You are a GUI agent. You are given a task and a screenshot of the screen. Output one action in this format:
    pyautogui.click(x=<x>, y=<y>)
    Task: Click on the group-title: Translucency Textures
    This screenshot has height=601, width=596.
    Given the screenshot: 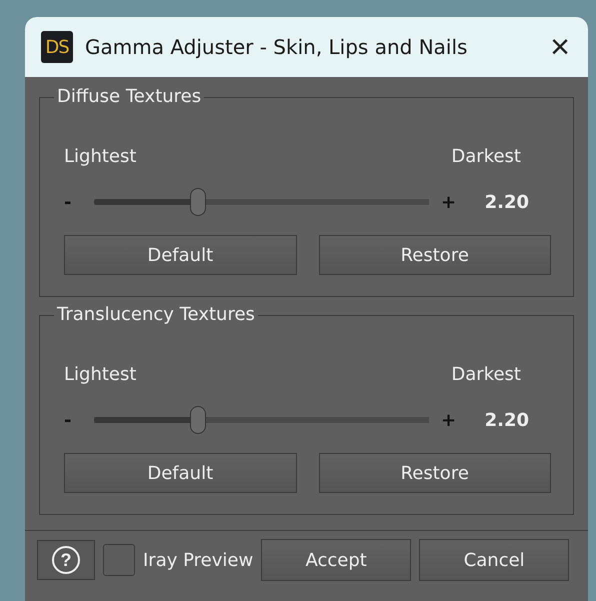 What is the action you would take?
    pyautogui.click(x=156, y=314)
    